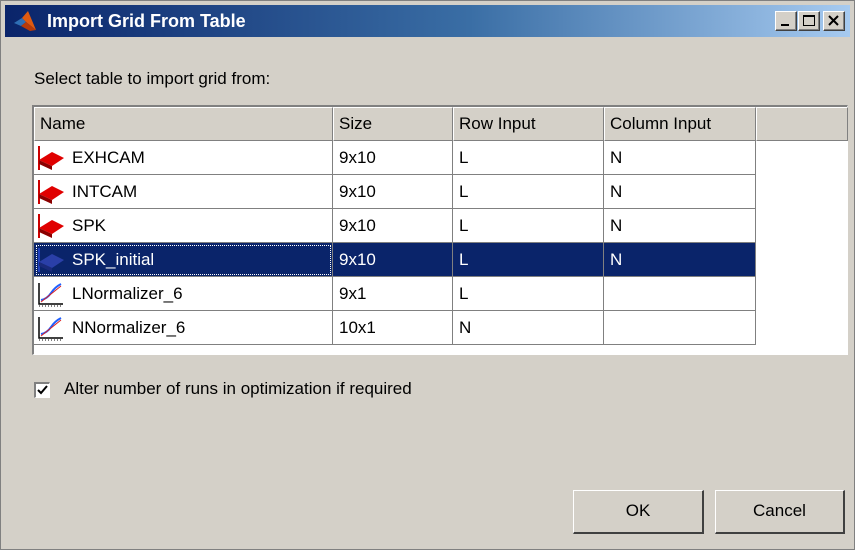  I want to click on table-name: NNormalizer_6, so click(129, 327).